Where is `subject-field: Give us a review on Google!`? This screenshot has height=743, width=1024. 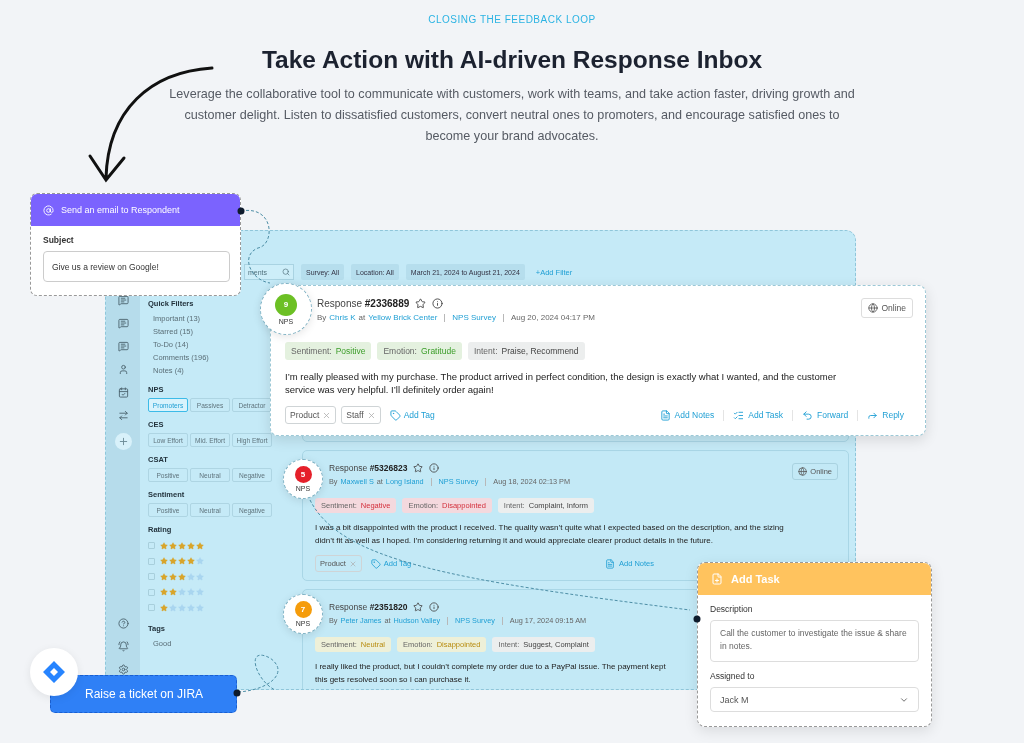 subject-field: Give us a review on Google! is located at coordinates (136, 266).